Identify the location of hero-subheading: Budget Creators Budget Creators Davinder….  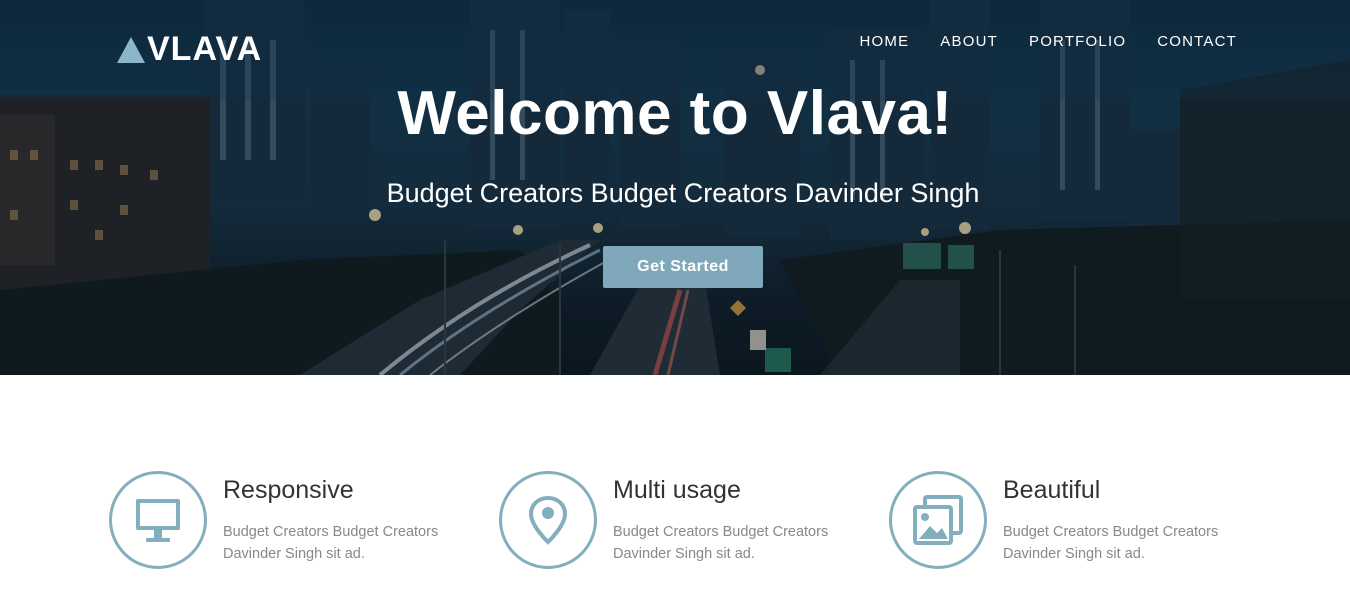
(683, 193).